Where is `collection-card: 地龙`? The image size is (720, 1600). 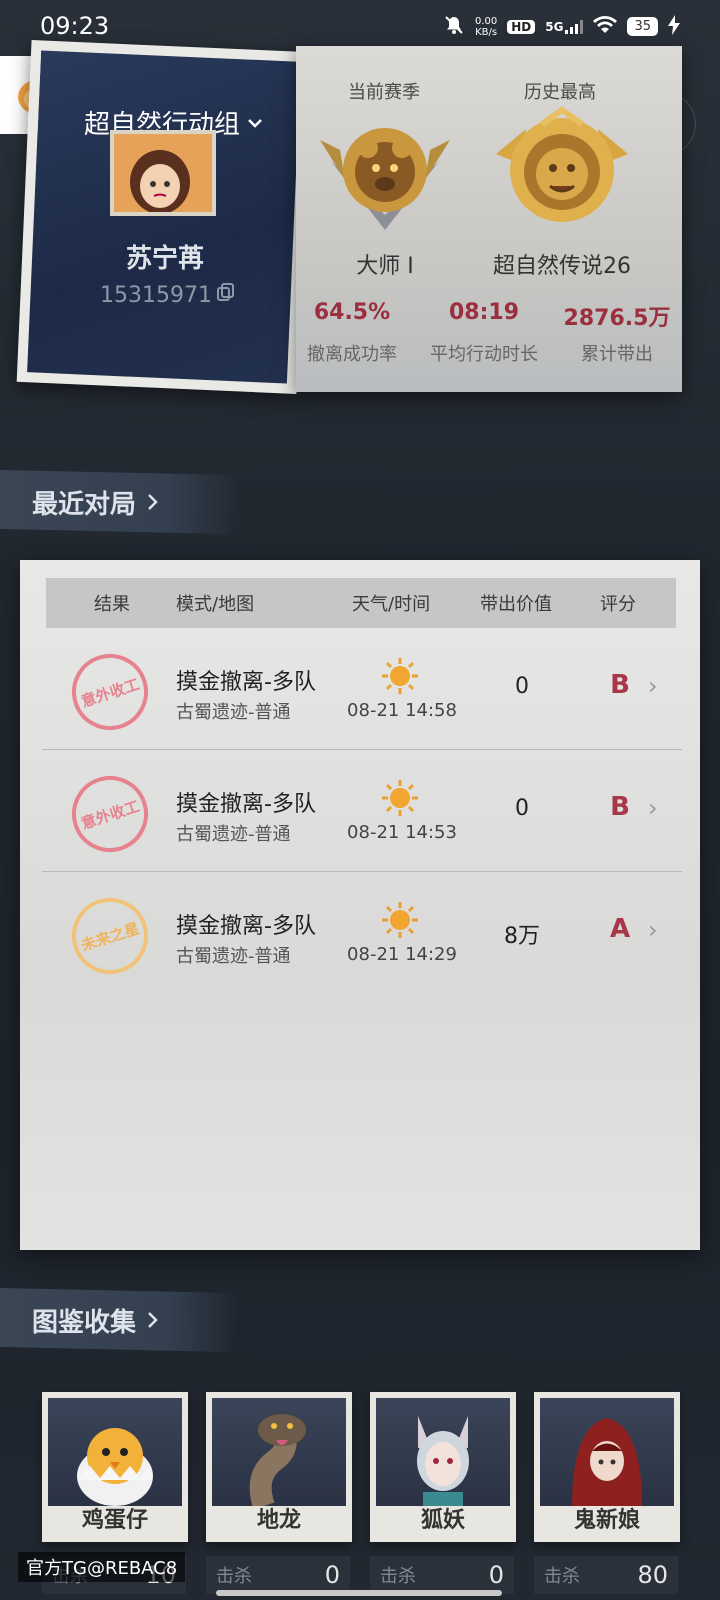
collection-card: 地龙 is located at coordinates (279, 1467).